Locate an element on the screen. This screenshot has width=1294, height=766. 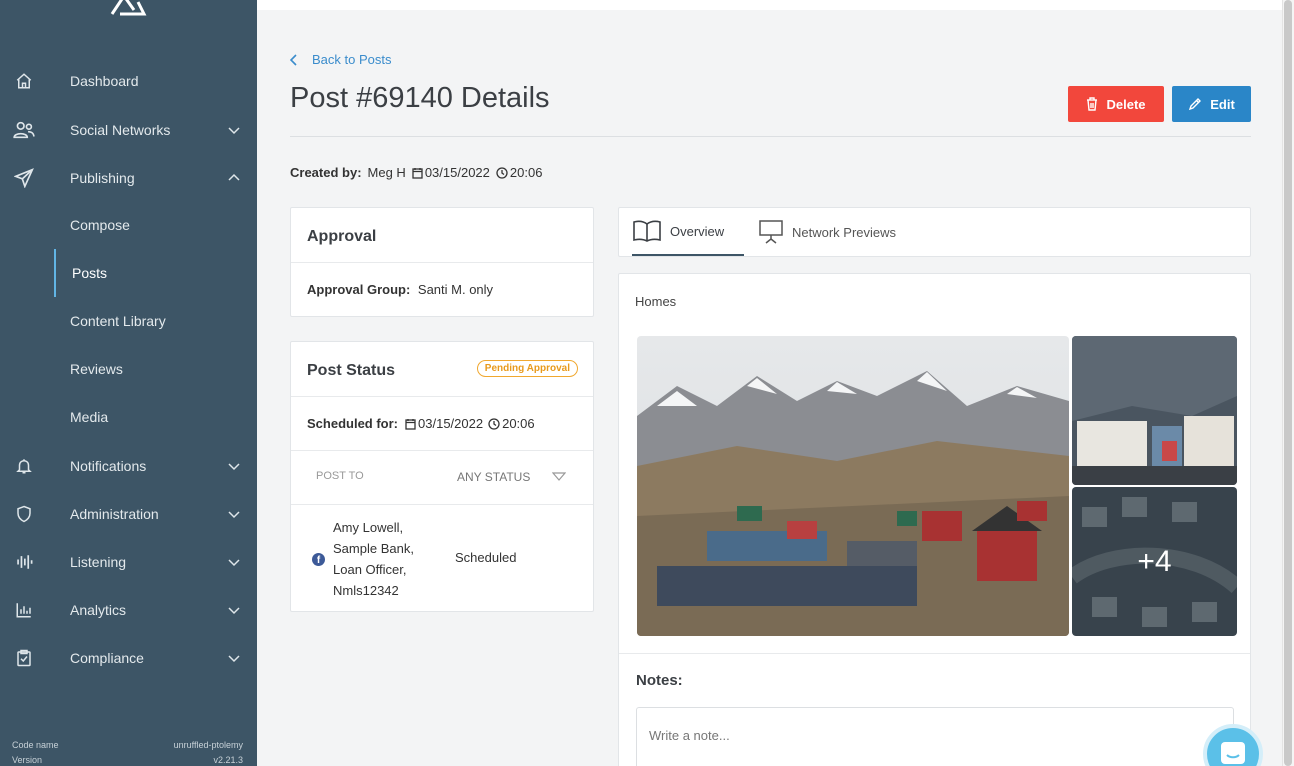
sidebar-item-label: Publishing is located at coordinates (102, 178).